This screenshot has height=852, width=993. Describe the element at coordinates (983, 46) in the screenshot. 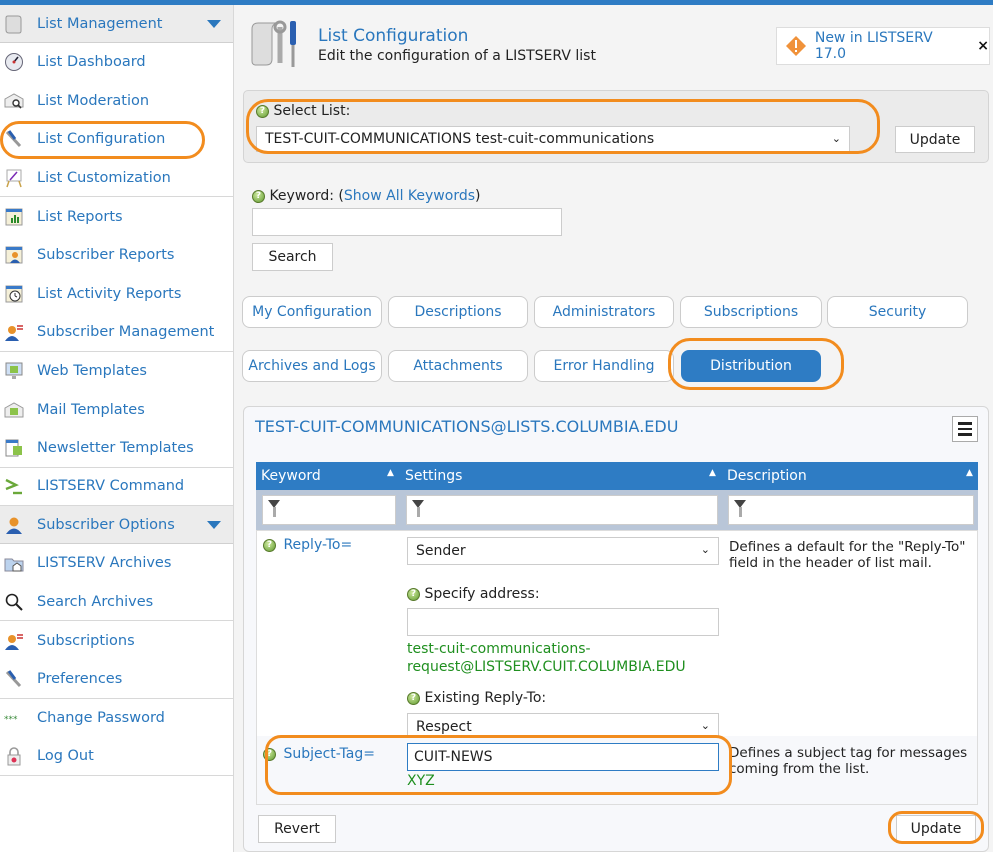

I see `close-icon: ×` at that location.